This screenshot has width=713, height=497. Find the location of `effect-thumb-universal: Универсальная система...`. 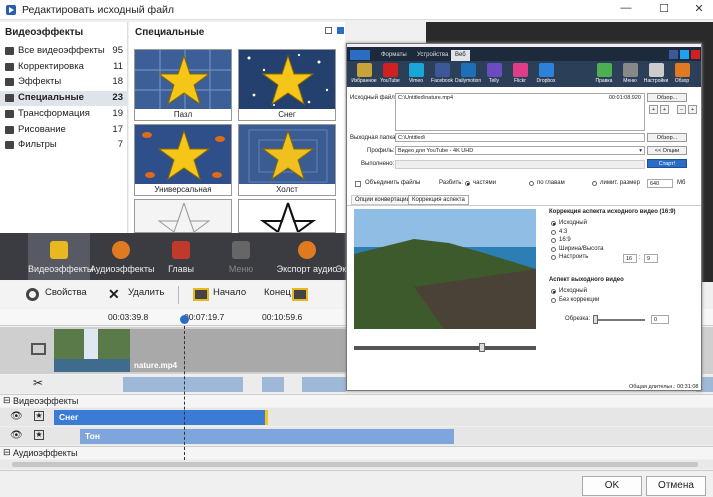

effect-thumb-universal: Универсальная система... is located at coordinates (183, 160).